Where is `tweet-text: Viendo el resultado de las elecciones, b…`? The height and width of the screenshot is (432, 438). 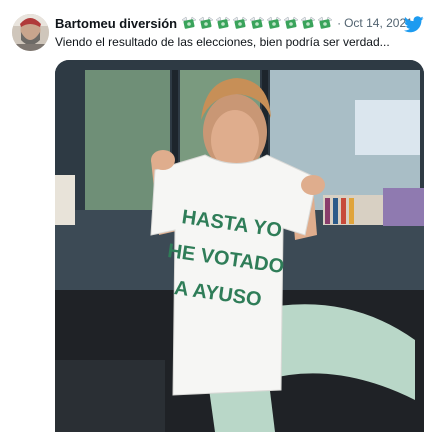 tweet-text: Viendo el resultado de las elecciones, b… is located at coordinates (222, 42).